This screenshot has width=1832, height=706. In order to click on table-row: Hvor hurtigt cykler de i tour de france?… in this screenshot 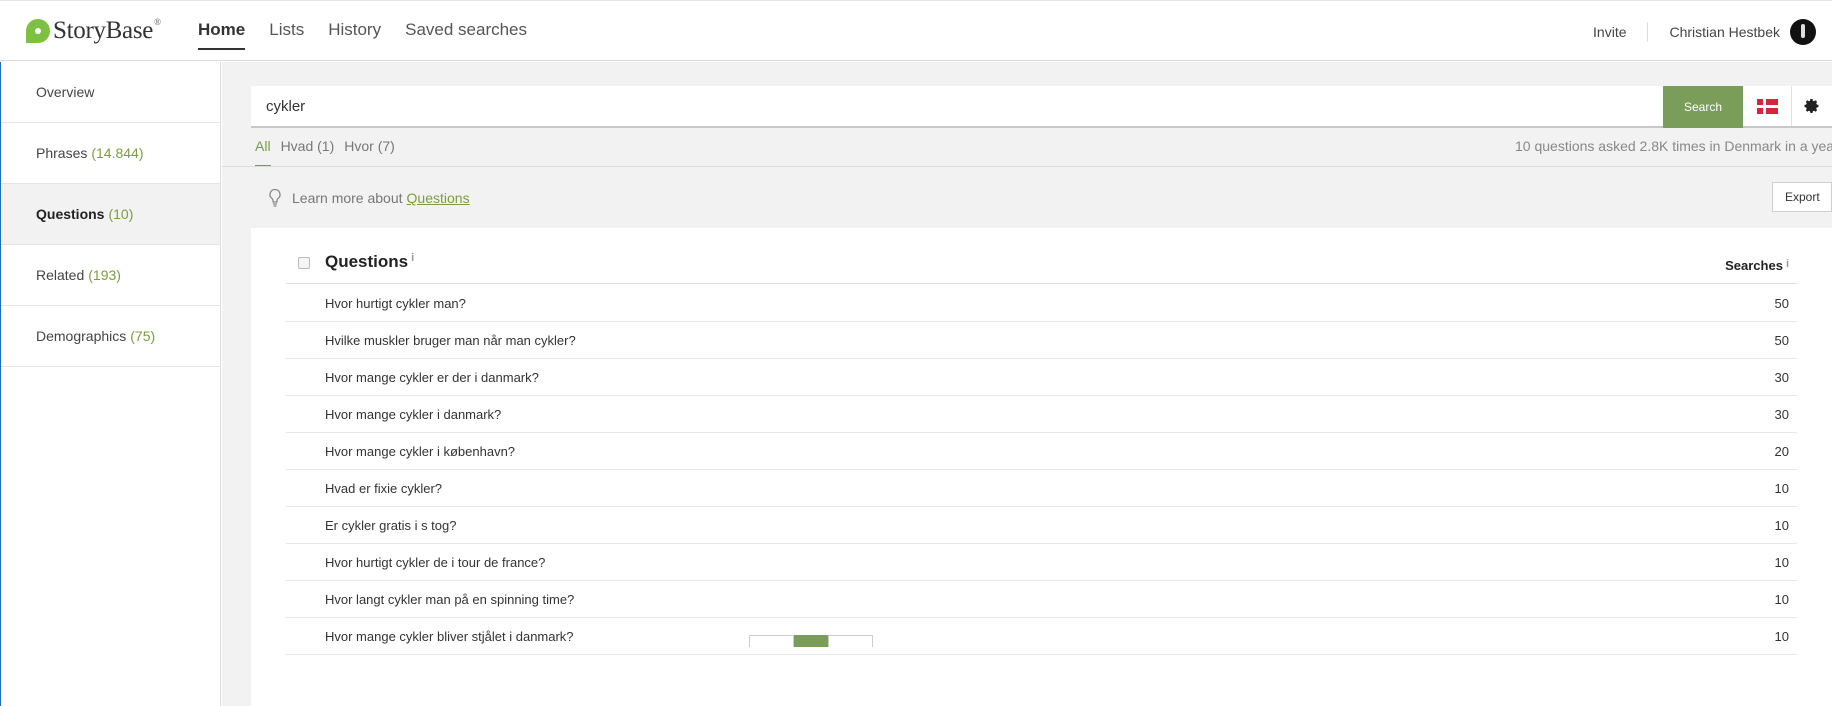, I will do `click(1041, 562)`.